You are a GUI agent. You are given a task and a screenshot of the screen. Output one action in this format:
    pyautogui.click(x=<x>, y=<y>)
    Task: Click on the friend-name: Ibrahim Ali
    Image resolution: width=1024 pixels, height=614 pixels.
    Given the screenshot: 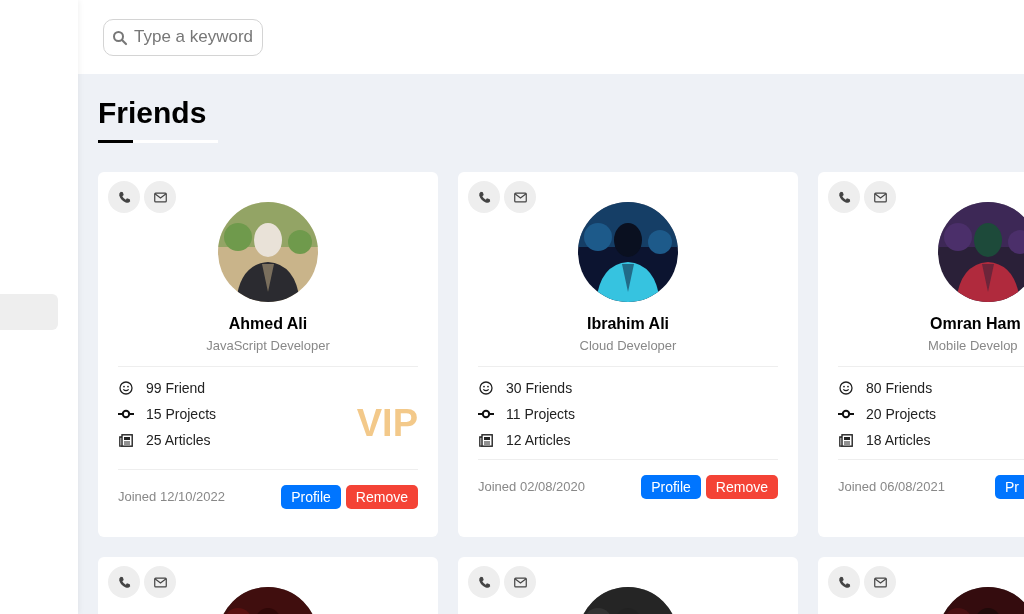 What is the action you would take?
    pyautogui.click(x=628, y=324)
    